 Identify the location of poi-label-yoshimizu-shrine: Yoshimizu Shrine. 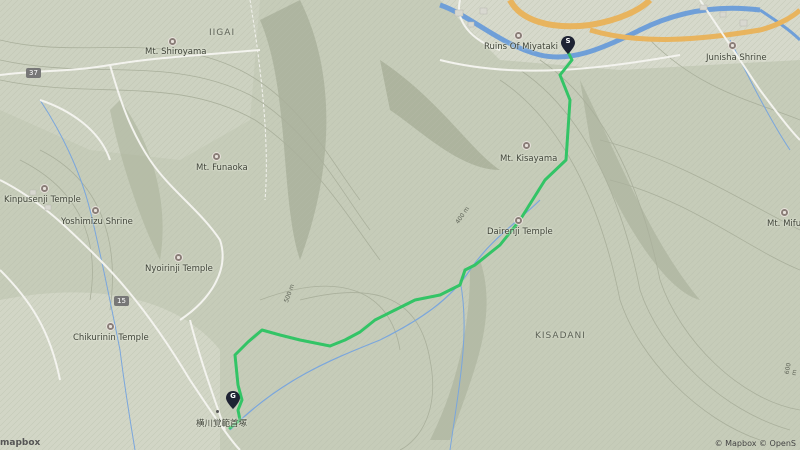
(97, 222).